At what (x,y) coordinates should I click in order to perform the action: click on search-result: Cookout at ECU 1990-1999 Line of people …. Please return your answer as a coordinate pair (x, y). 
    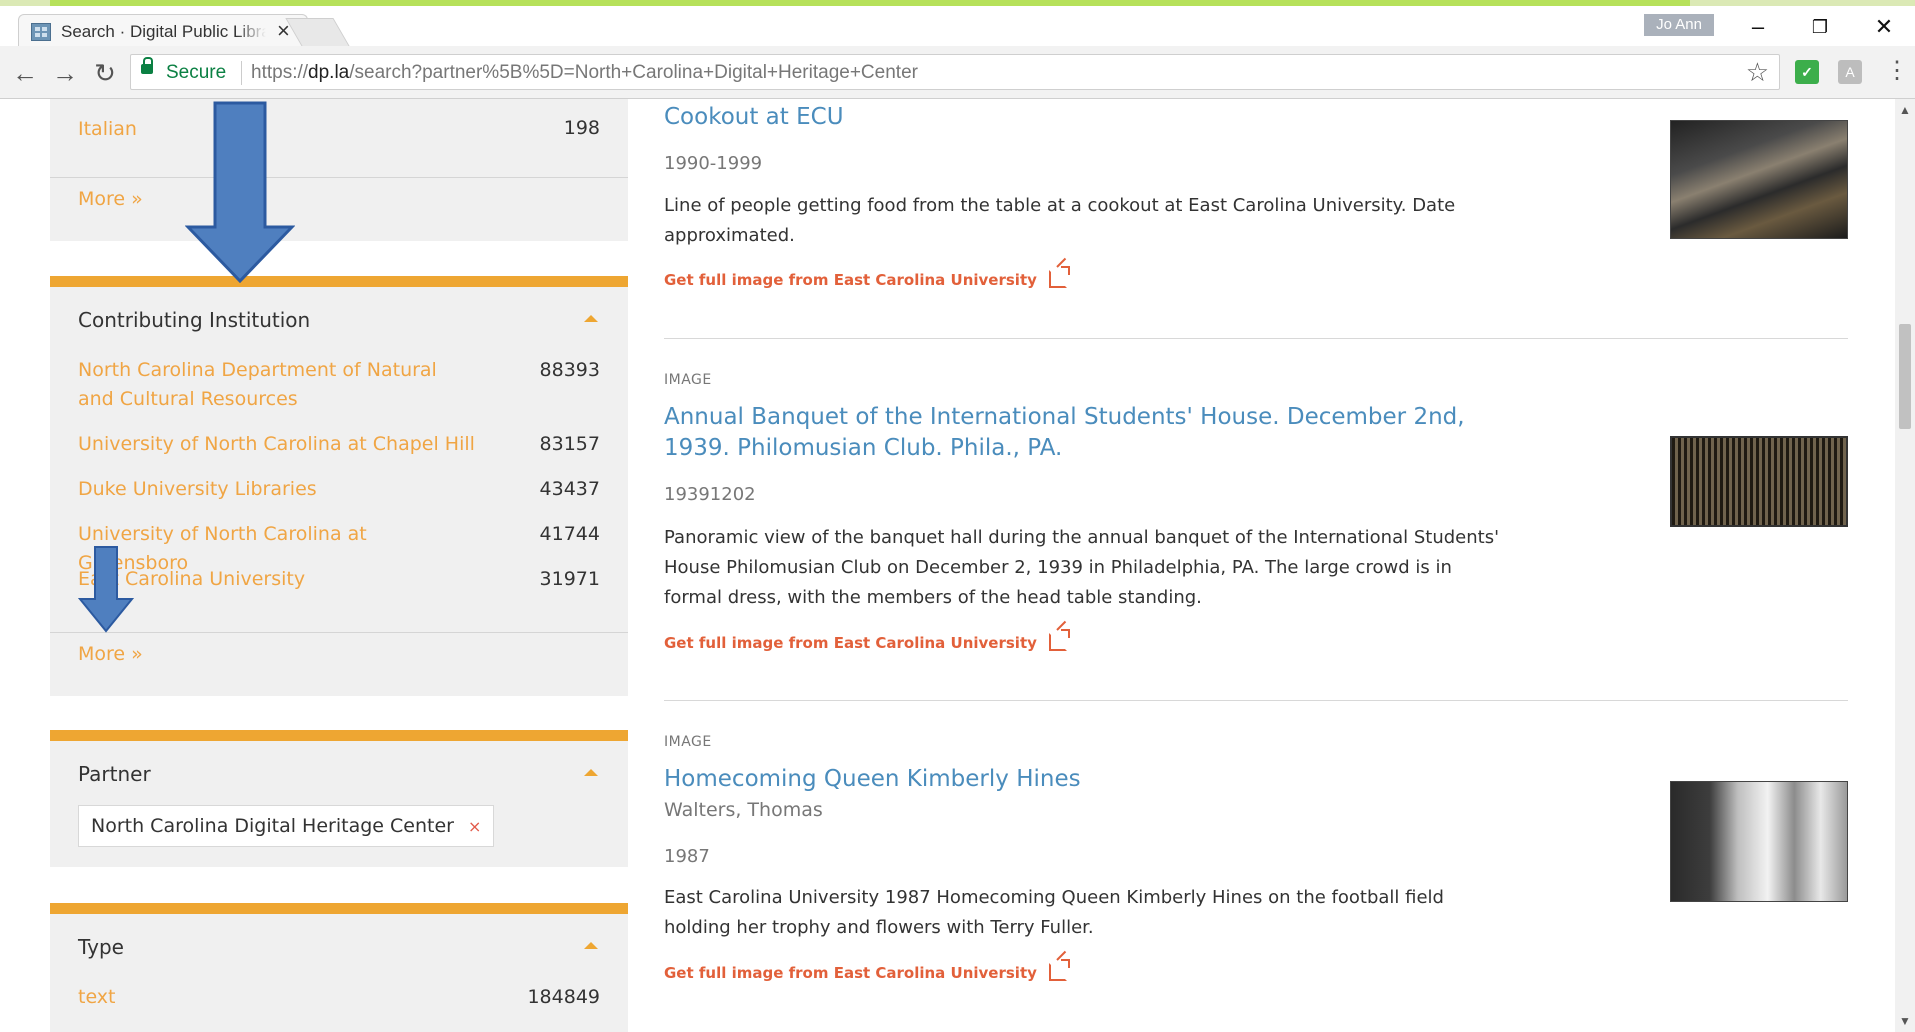
    Looking at the image, I should click on (1256, 219).